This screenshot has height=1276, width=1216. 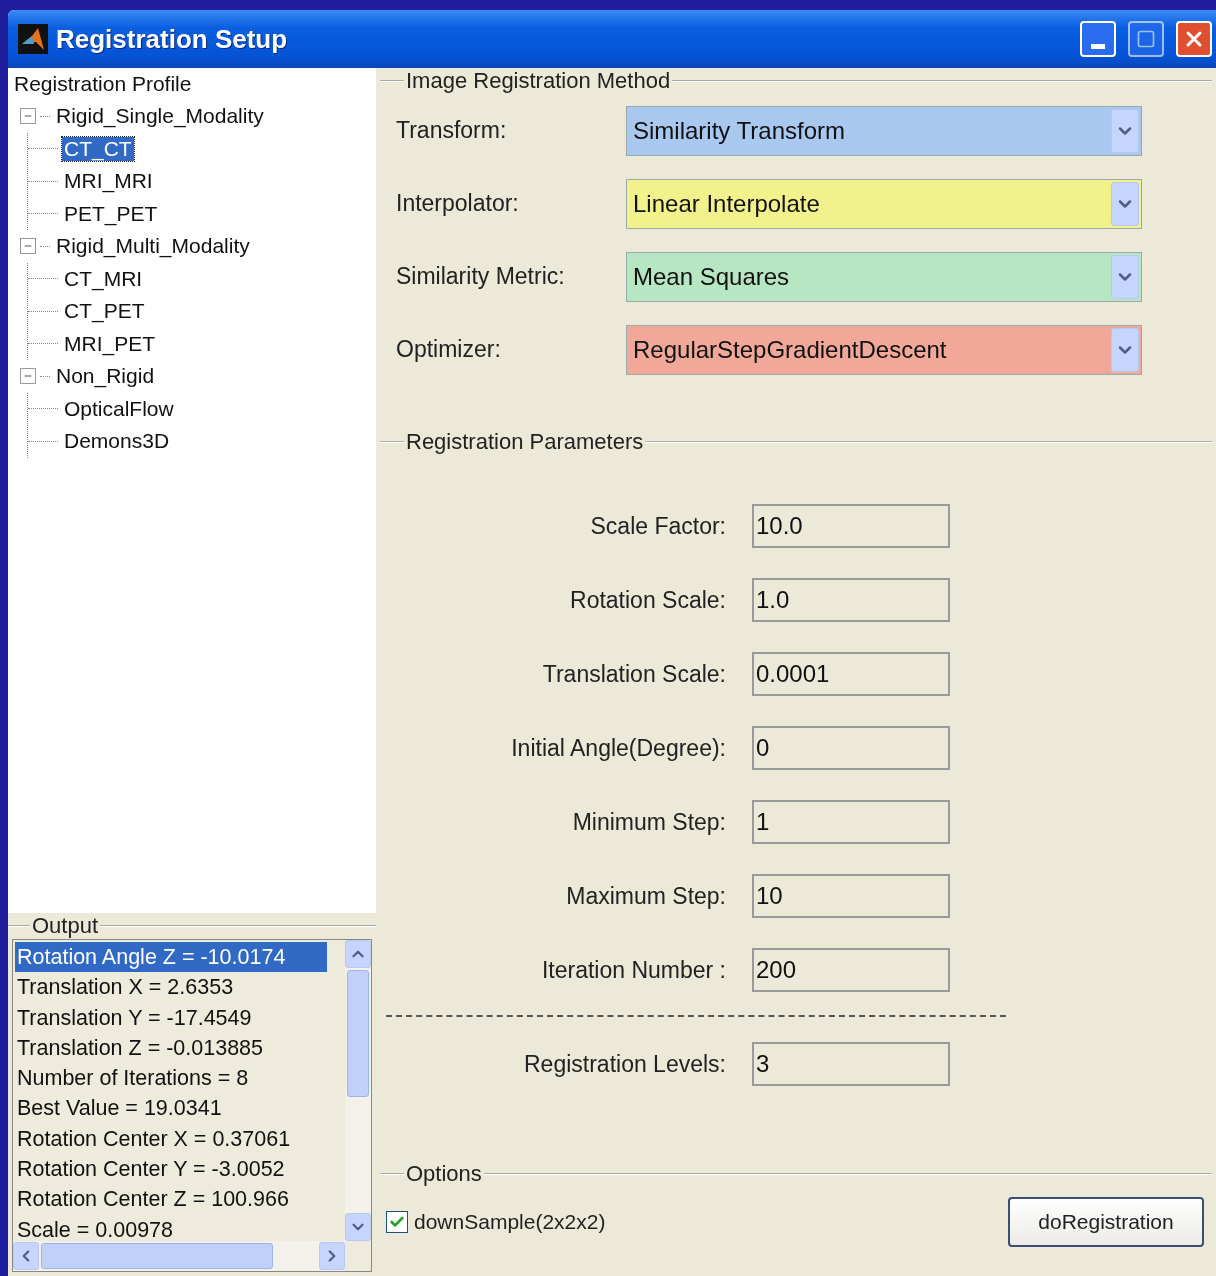 What do you see at coordinates (452, 130) in the screenshot?
I see `field-label: Transform:` at bounding box center [452, 130].